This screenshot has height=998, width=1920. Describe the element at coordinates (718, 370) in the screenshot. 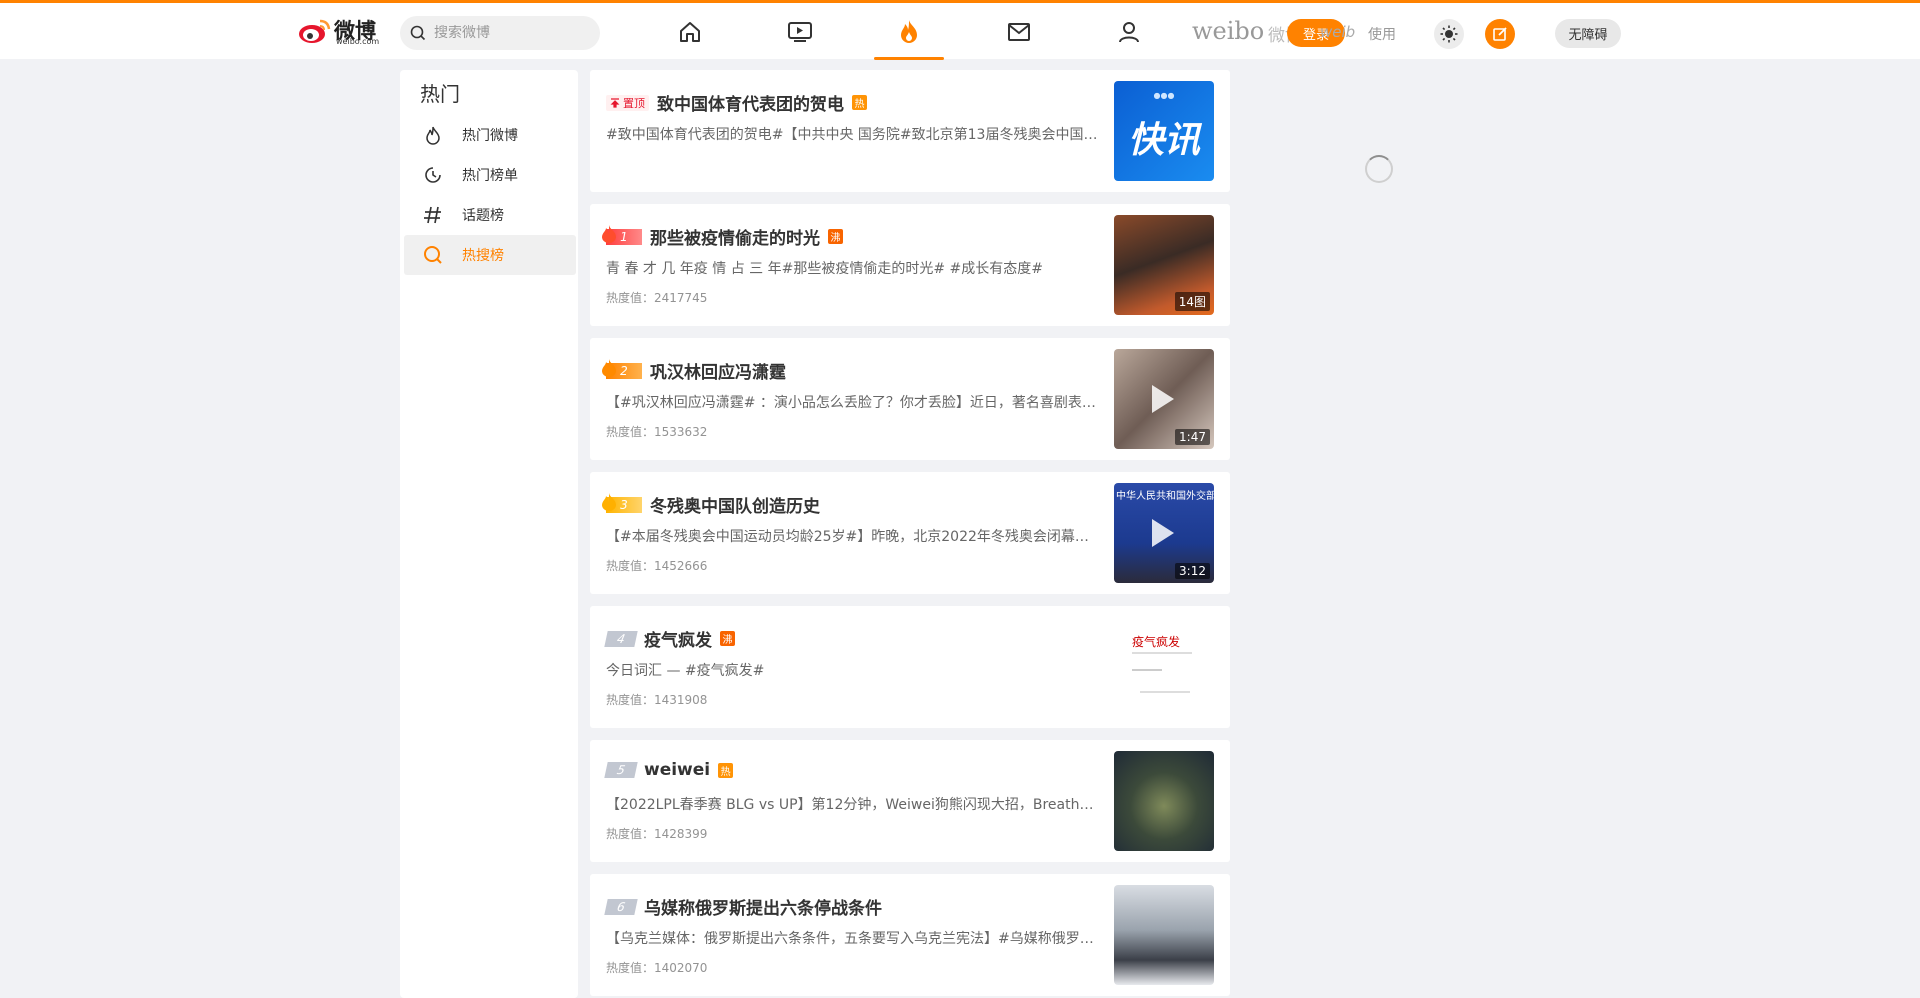

I see `feed-title: 巩汉林回应冯潇霆` at that location.